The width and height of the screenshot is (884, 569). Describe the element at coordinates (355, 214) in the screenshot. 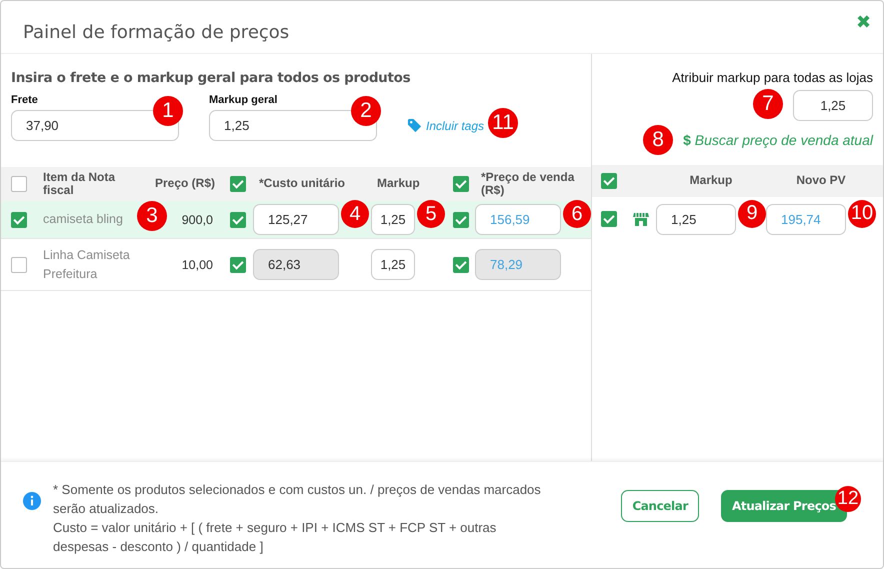

I see `callout-badge: 4` at that location.